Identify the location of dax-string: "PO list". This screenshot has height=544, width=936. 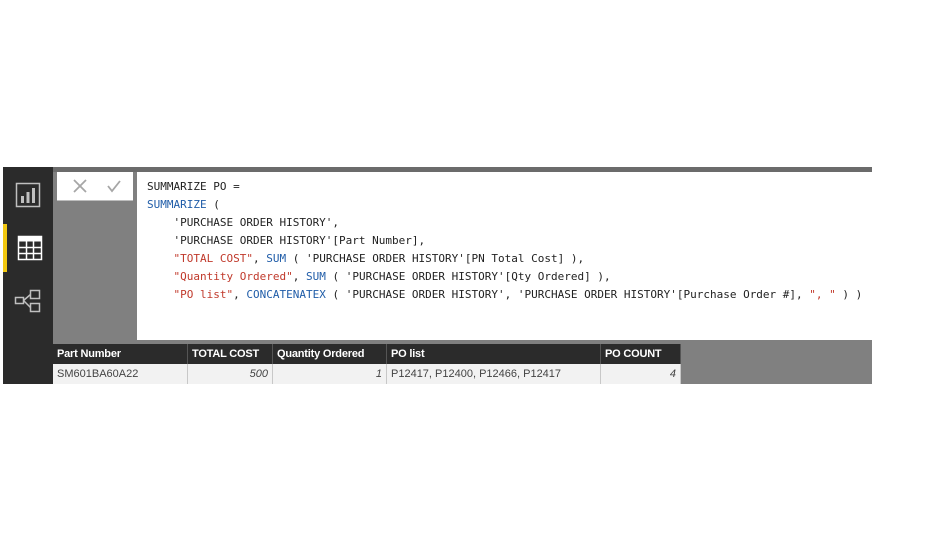
(203, 294).